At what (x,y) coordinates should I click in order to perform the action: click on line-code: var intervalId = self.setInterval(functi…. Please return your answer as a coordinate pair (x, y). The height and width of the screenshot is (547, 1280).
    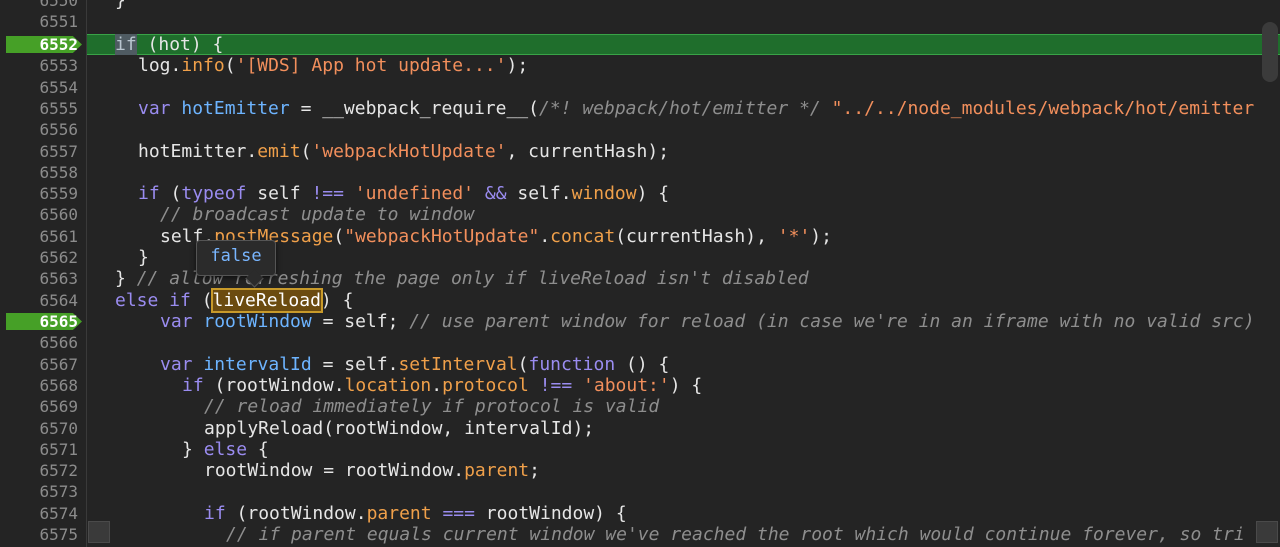
    Looking at the image, I should click on (415, 364).